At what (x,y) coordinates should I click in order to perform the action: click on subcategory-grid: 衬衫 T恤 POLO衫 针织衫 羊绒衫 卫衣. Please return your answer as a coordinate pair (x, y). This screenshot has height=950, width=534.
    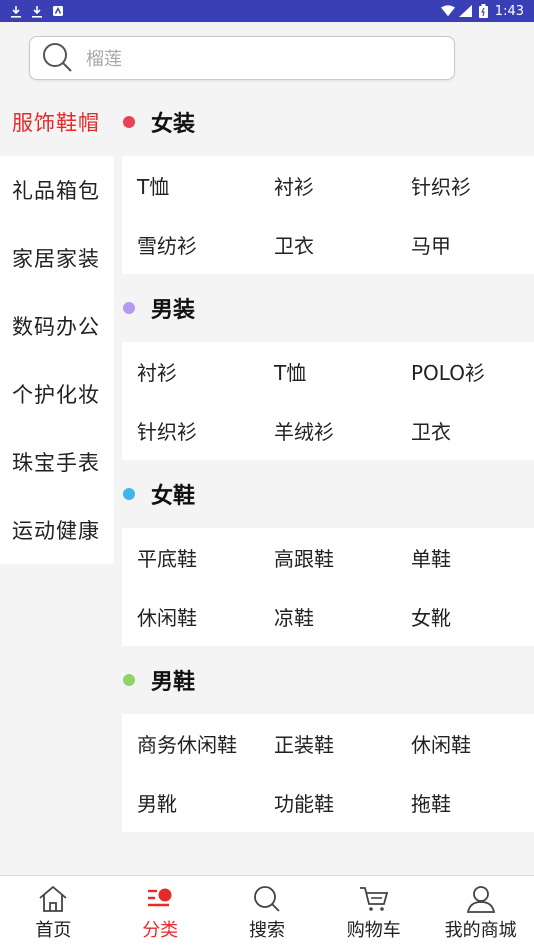
    Looking at the image, I should click on (328, 401).